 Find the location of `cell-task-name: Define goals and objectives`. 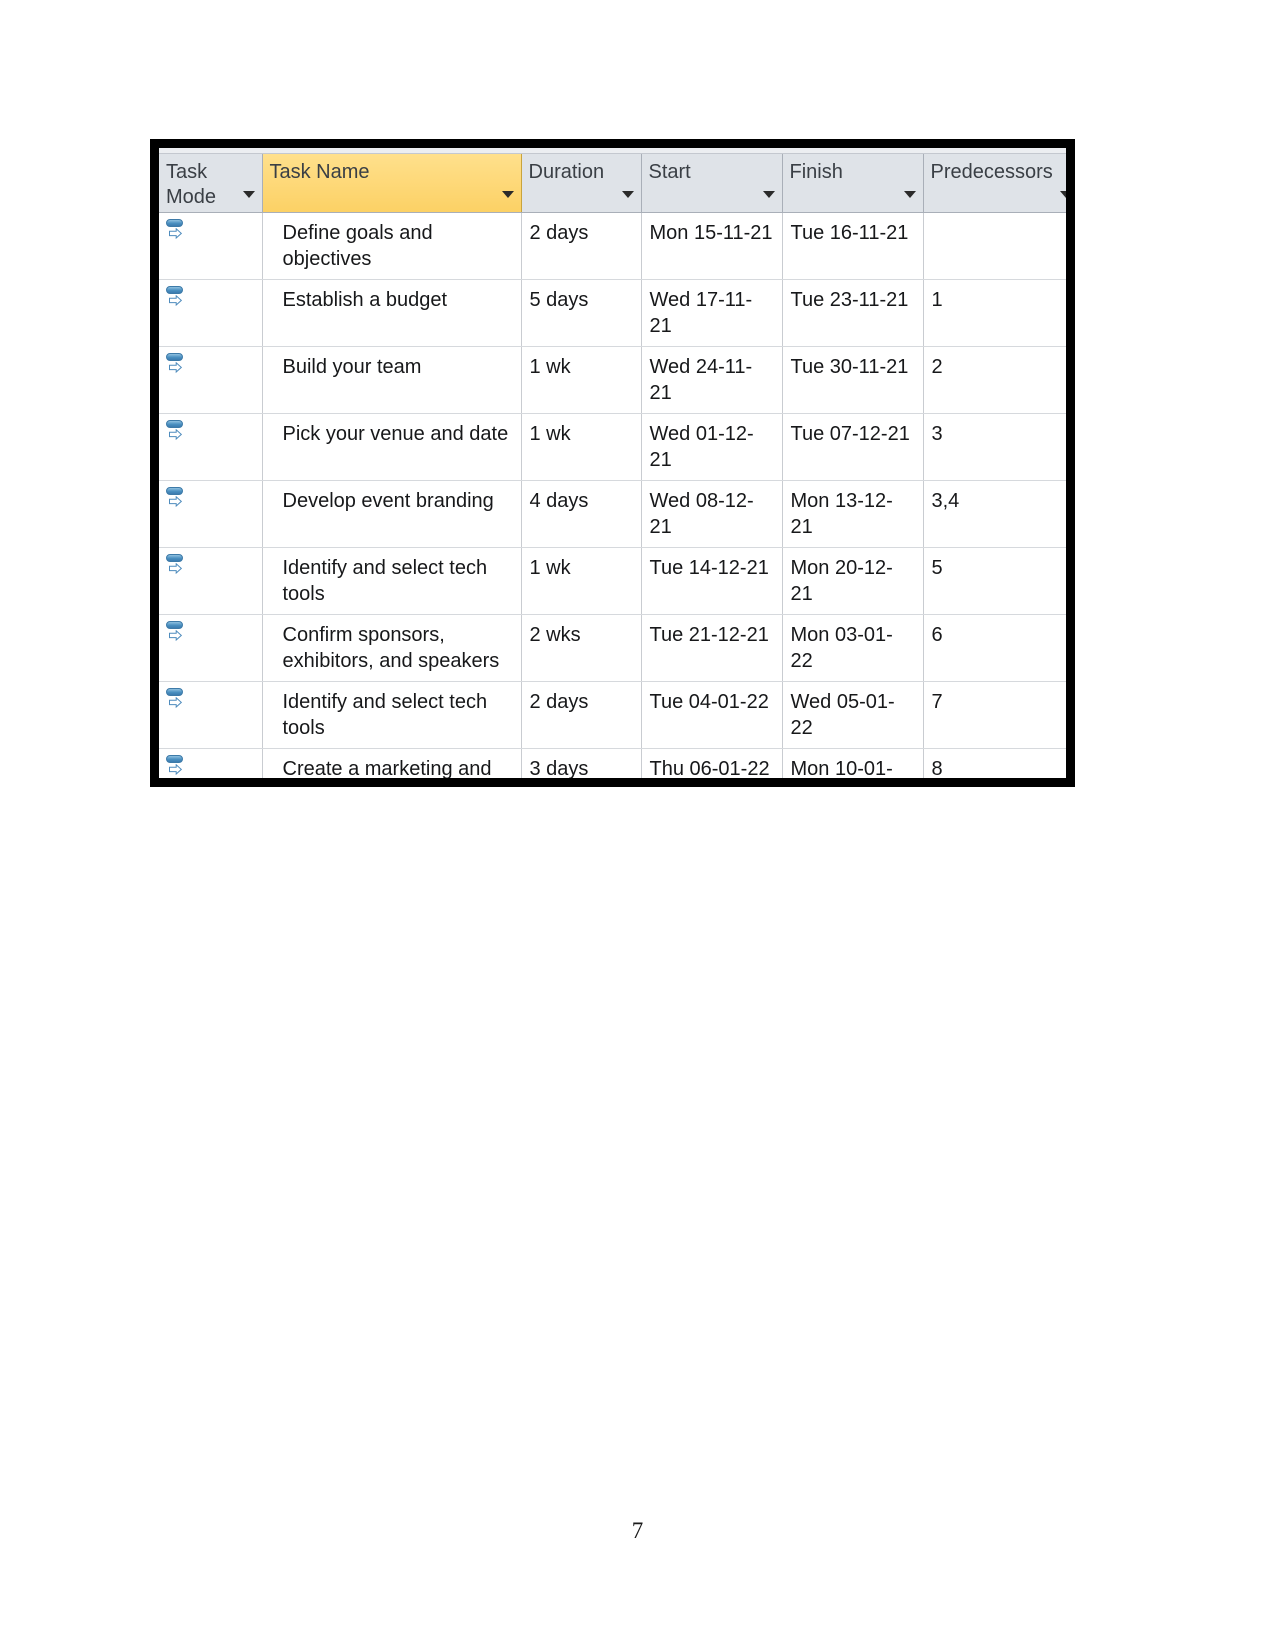

cell-task-name: Define goals and objectives is located at coordinates (392, 246).